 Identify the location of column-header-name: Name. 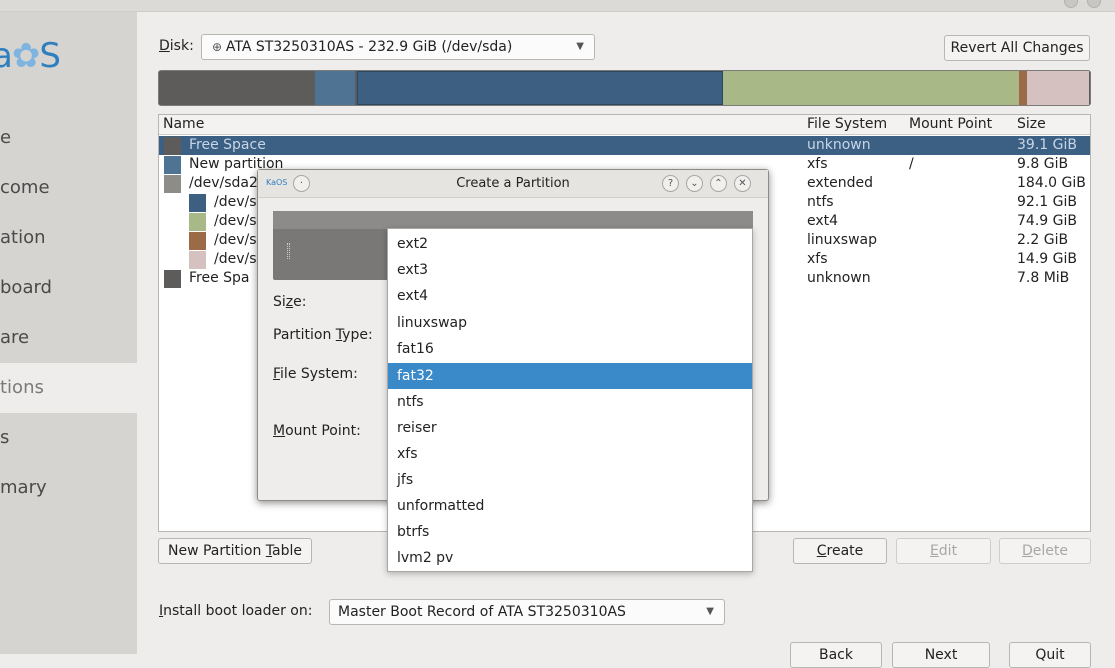
(183, 124).